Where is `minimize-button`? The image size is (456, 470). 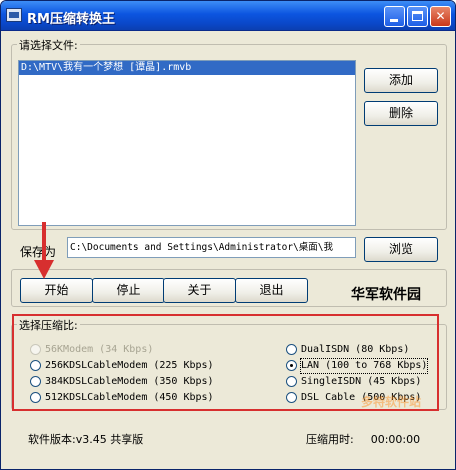
minimize-button is located at coordinates (394, 16).